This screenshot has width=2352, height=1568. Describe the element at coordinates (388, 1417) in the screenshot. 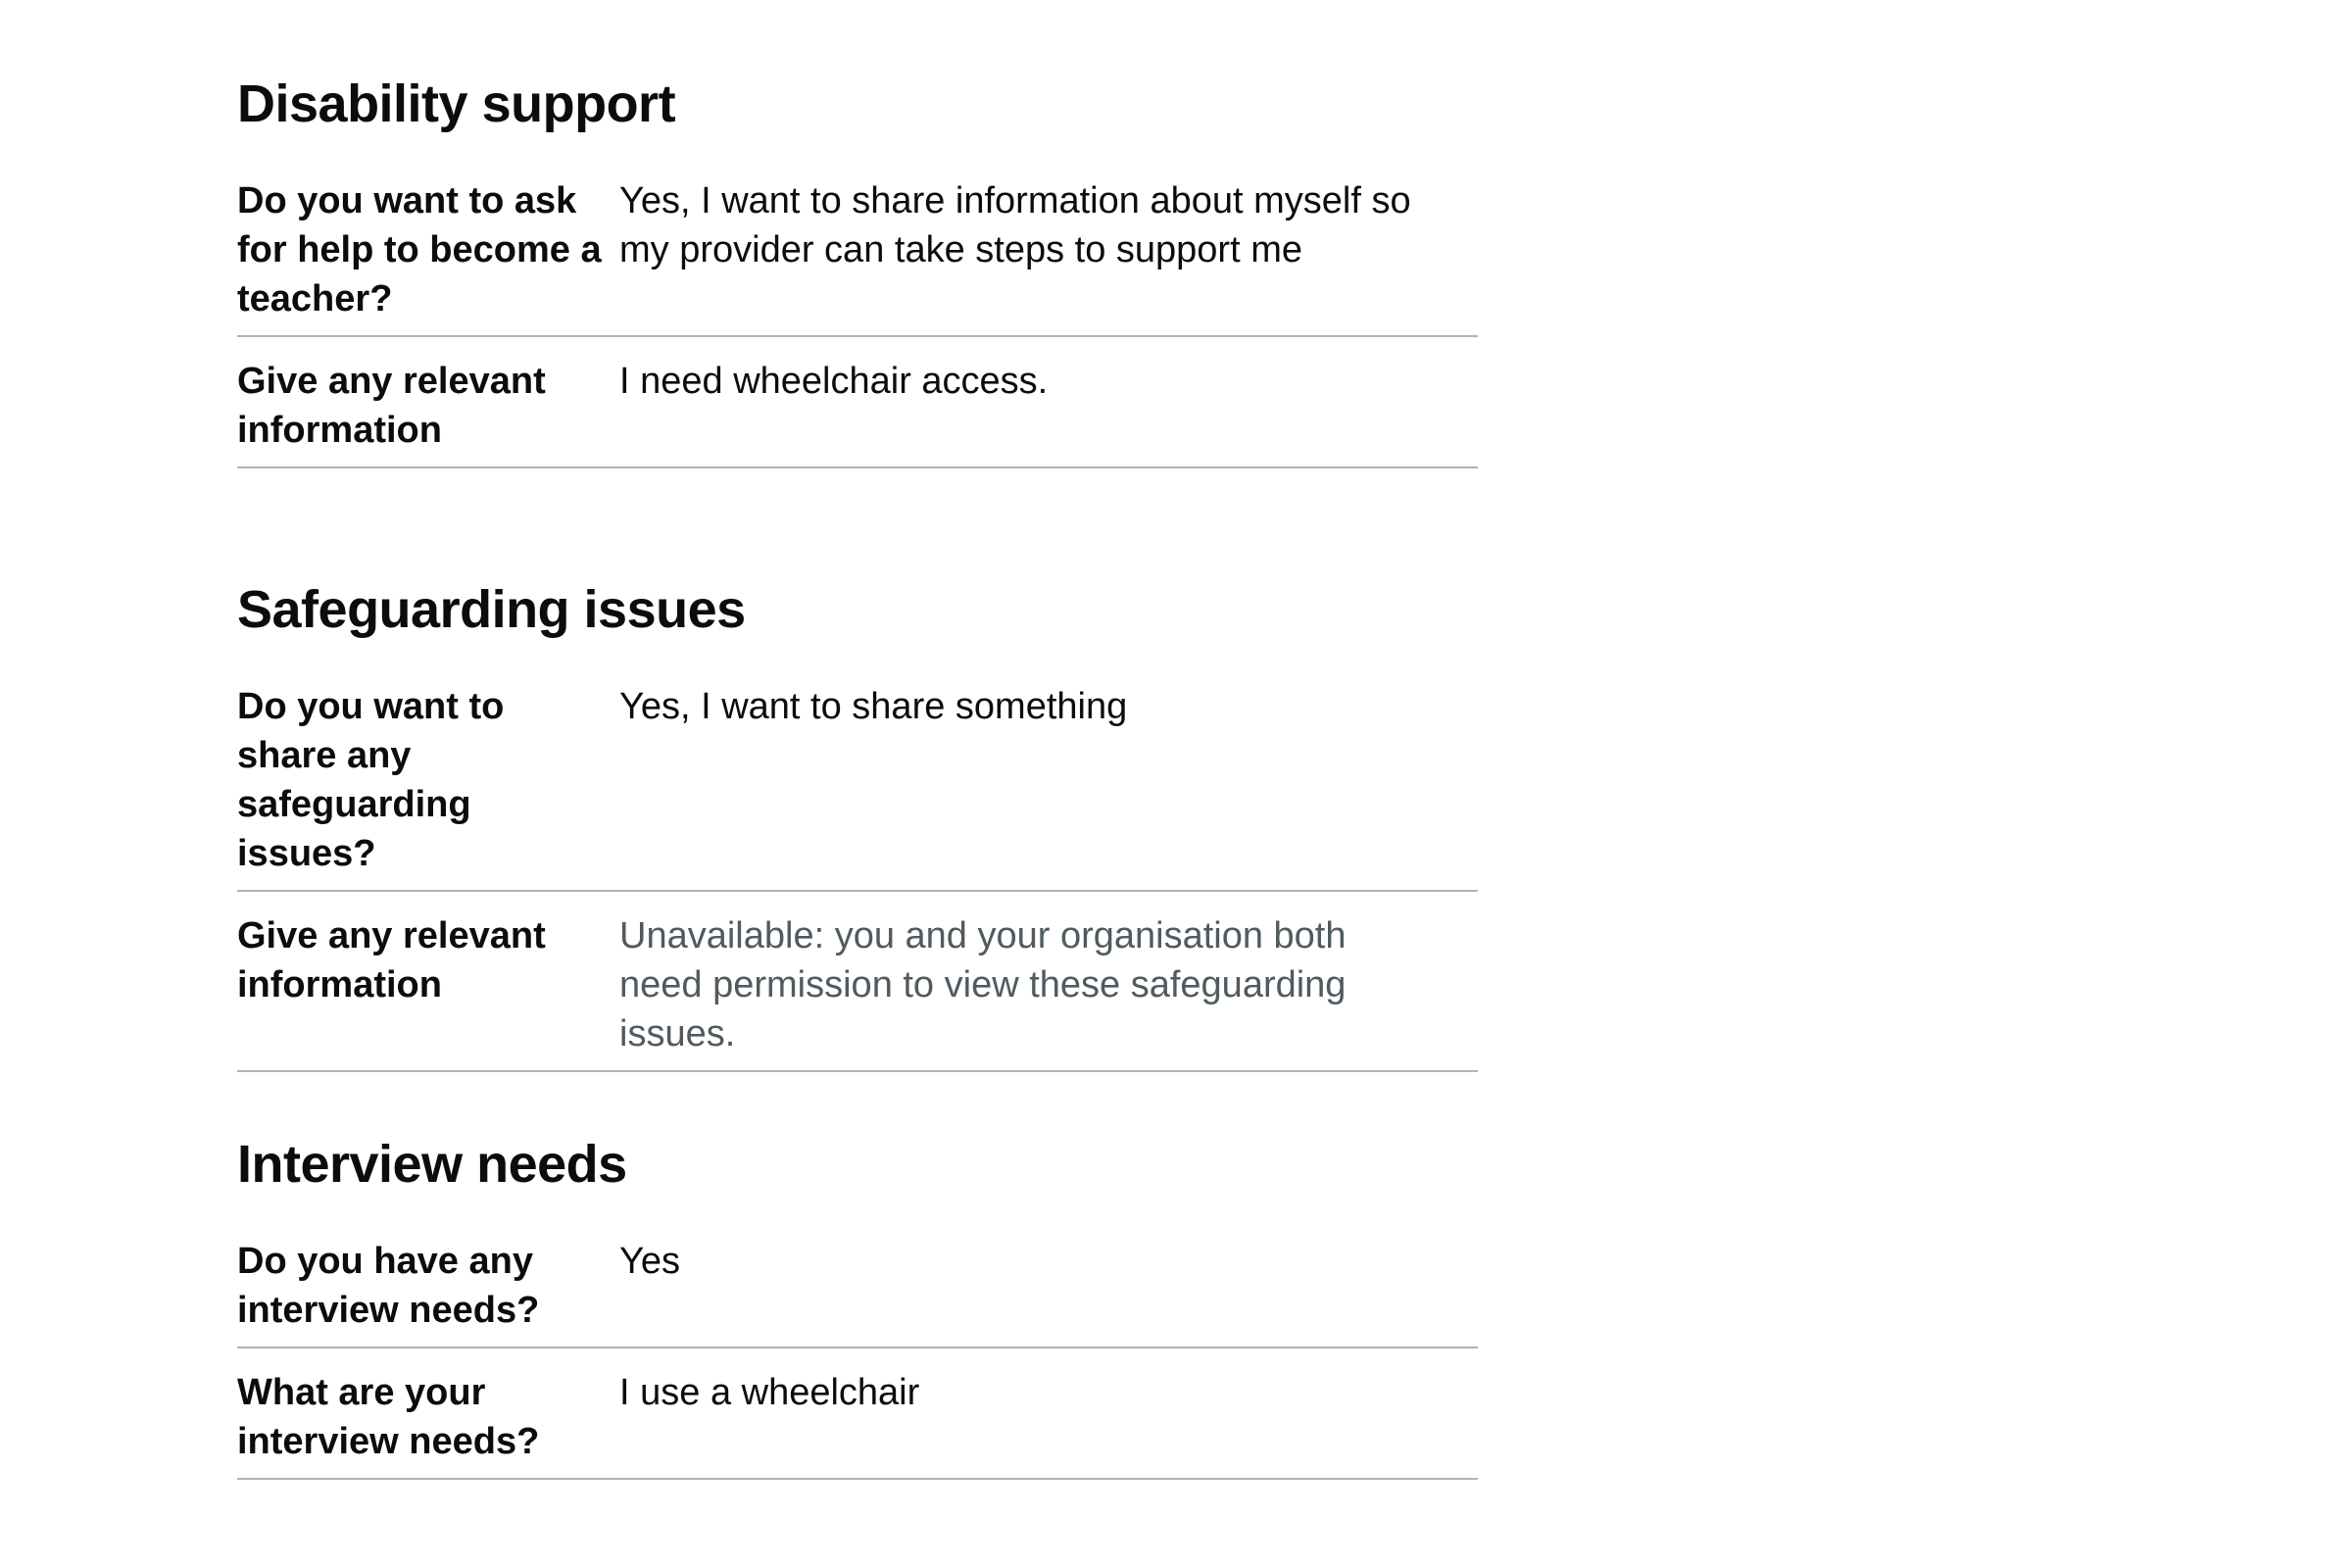

I see `summary-key: What are your interview needs?` at that location.